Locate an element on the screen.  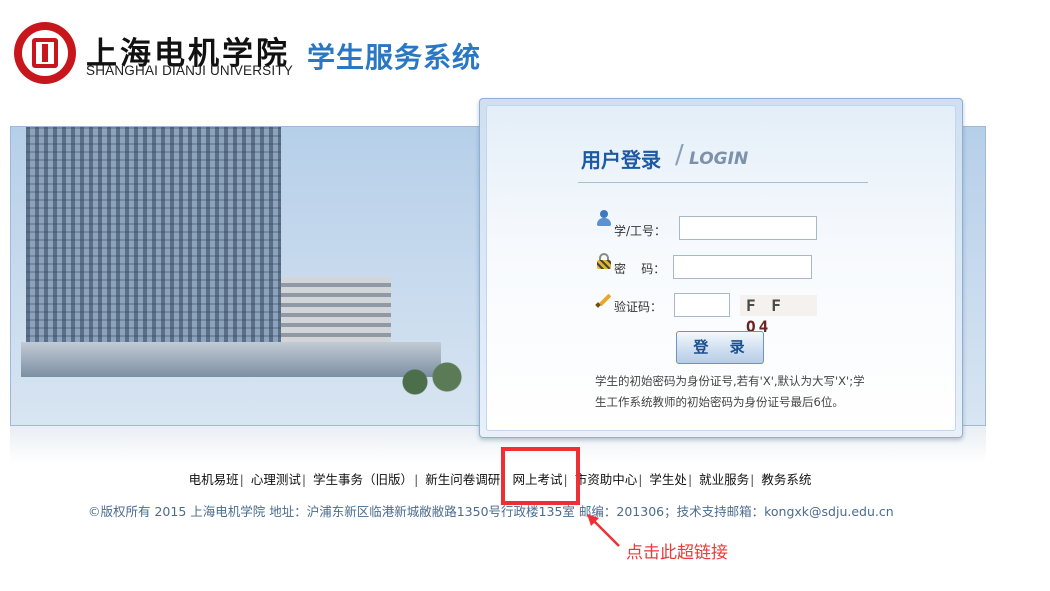
login-title-rule is located at coordinates (723, 182).